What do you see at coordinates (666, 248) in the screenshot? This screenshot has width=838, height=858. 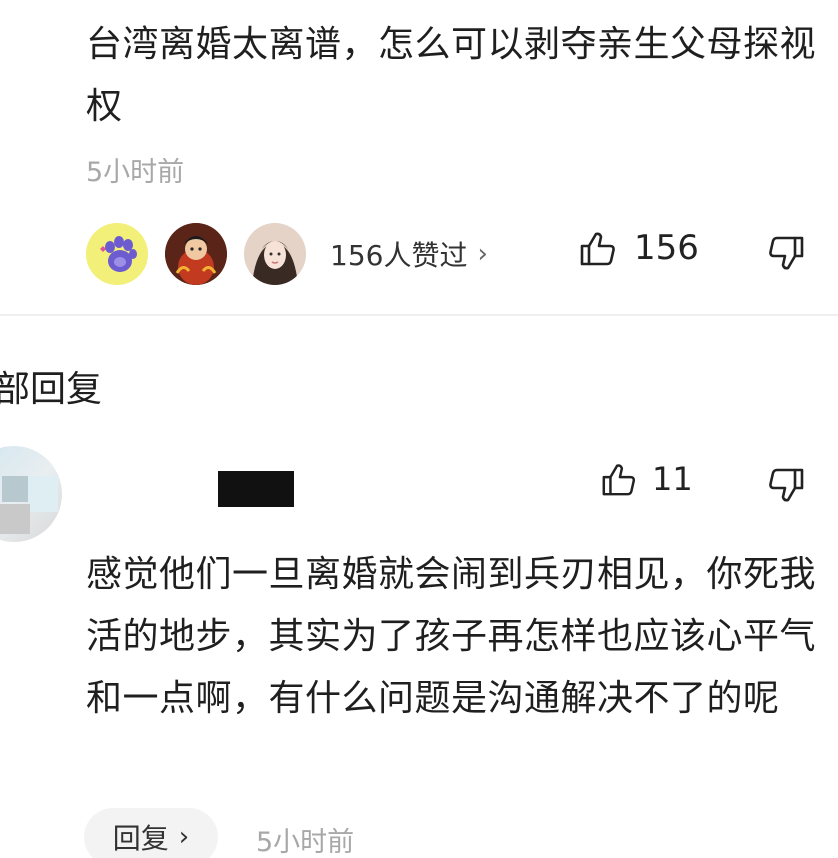 I see `comment-like-count: 156` at bounding box center [666, 248].